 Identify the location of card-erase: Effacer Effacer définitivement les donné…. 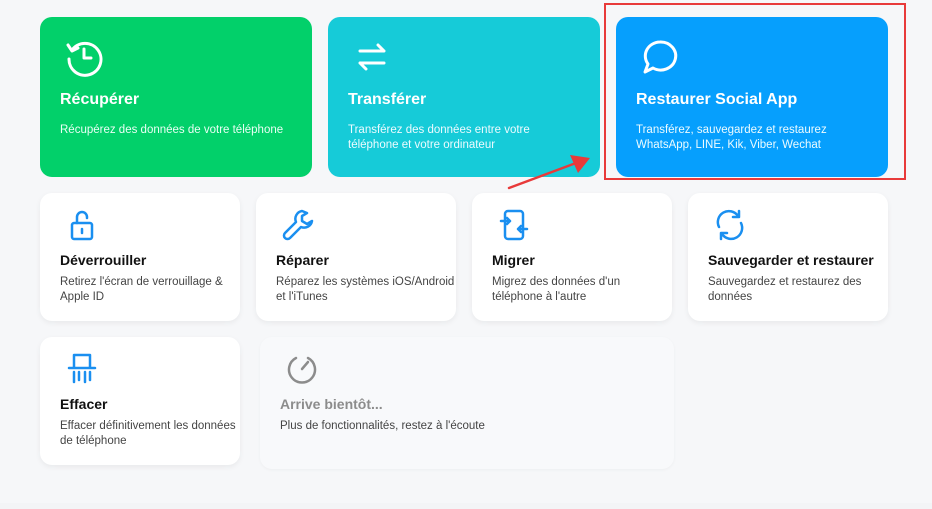
(140, 401).